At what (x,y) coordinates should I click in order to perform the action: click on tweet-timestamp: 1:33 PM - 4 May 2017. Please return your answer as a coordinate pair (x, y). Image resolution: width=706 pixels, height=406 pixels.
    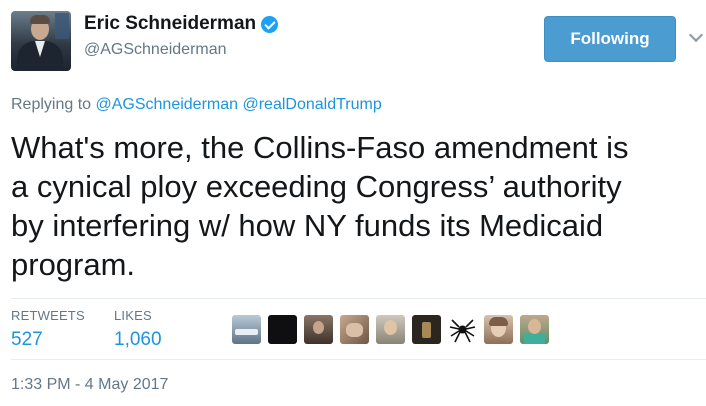
    Looking at the image, I should click on (89, 385).